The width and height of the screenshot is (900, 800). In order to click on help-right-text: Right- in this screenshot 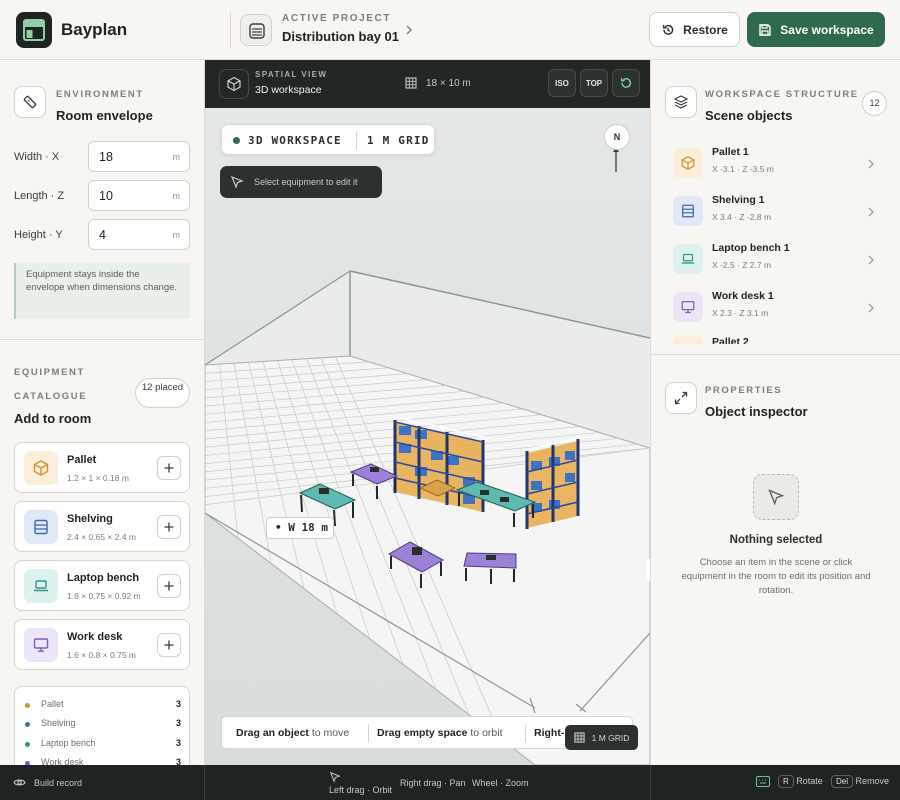, I will do `click(549, 733)`.